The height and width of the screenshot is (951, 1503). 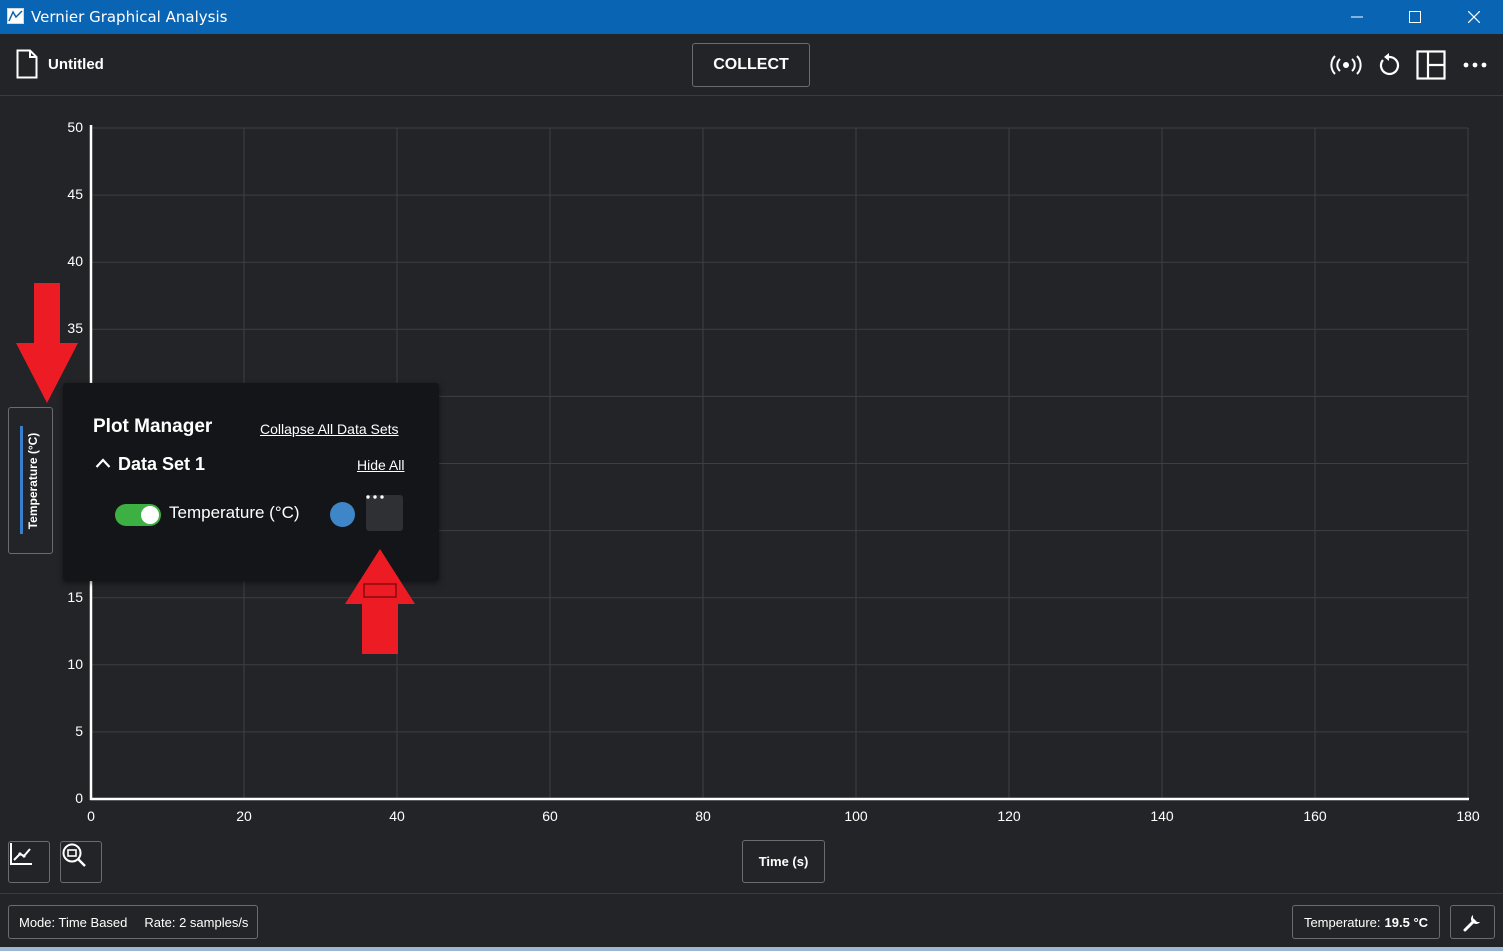 I want to click on y-tick-label: 5, so click(x=79, y=730).